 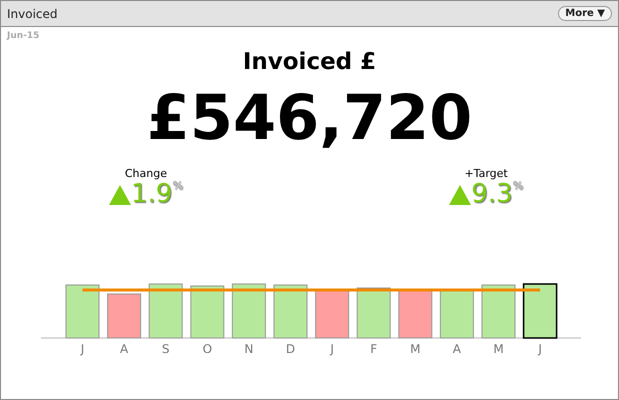 I want to click on indicator-value: 9.3, so click(x=492, y=194).